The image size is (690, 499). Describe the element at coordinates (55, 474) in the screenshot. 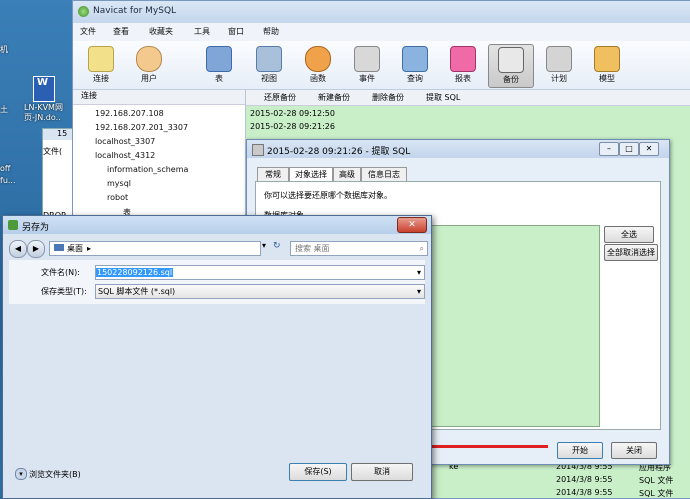

I see `browse-folders-button: 浏览文件夹(B)` at that location.